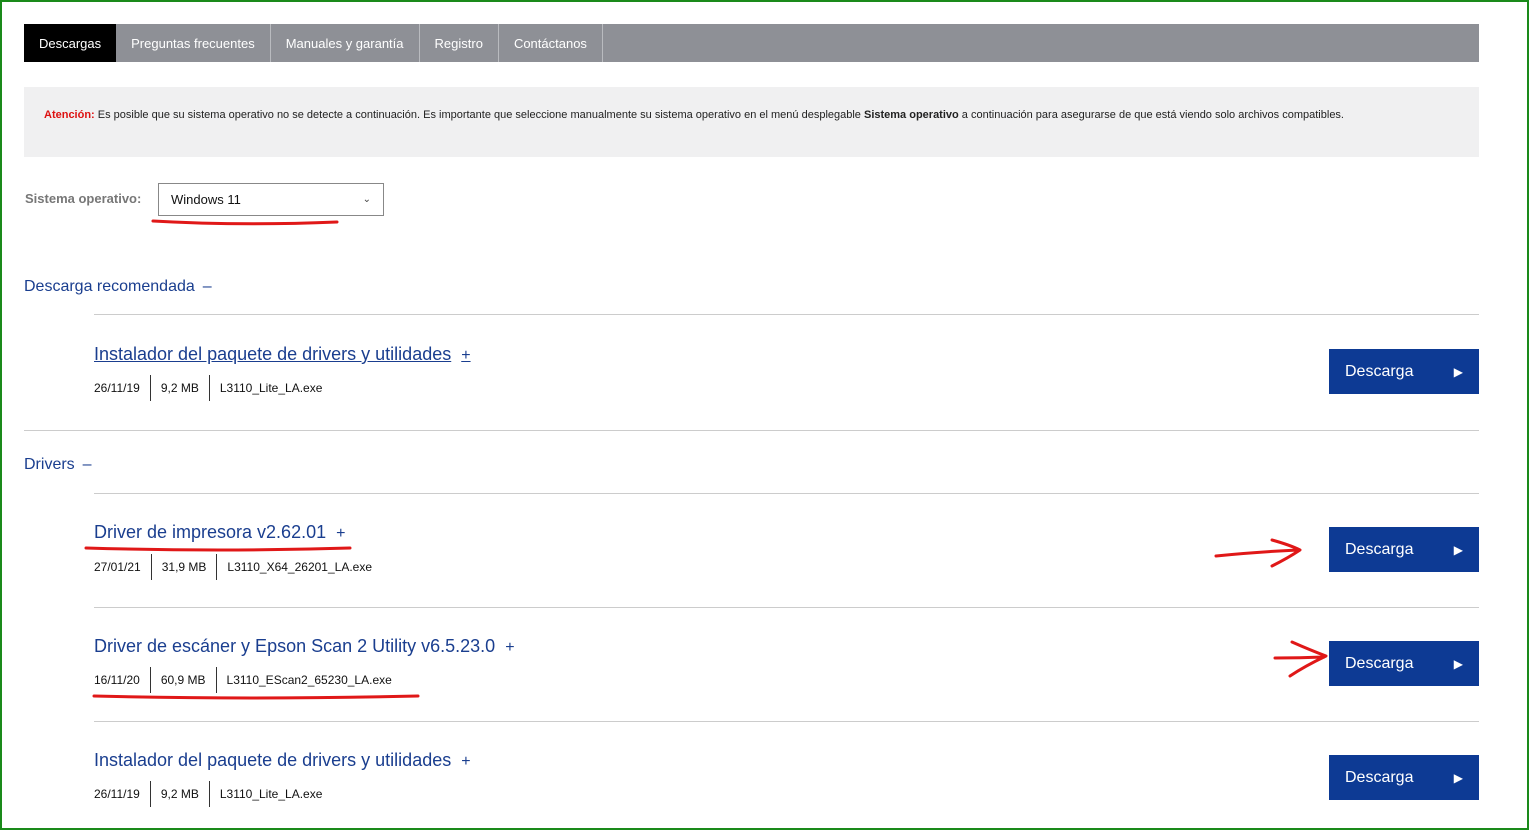  I want to click on os-select-label: Sistema operativo:, so click(83, 198).